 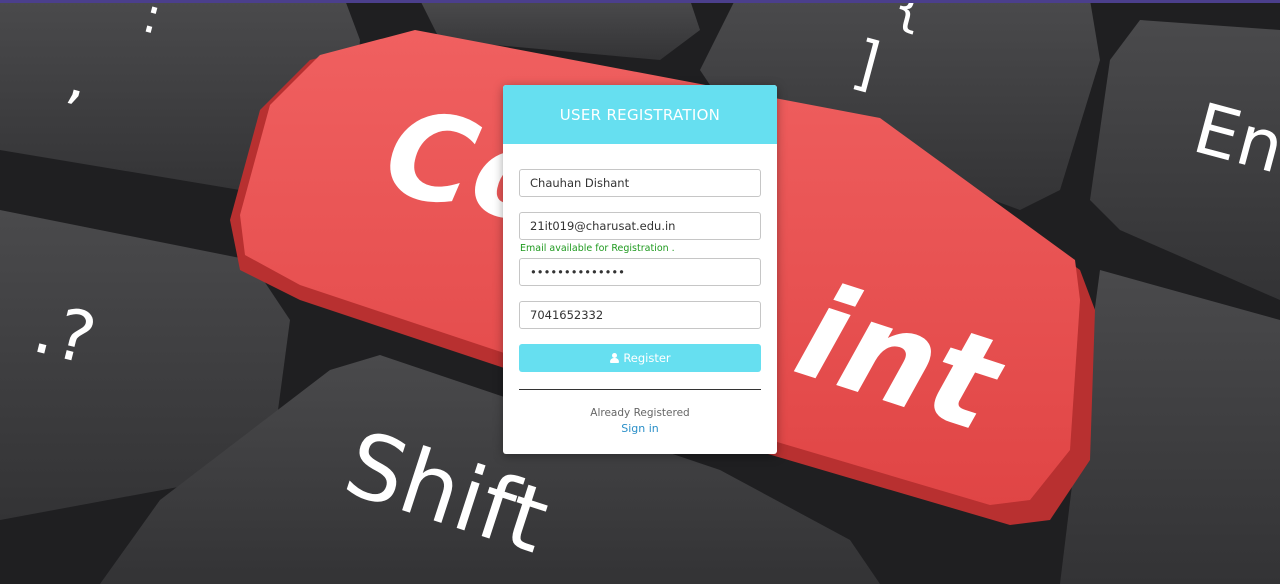 What do you see at coordinates (640, 428) in the screenshot?
I see `sign-in-link: Sign in` at bounding box center [640, 428].